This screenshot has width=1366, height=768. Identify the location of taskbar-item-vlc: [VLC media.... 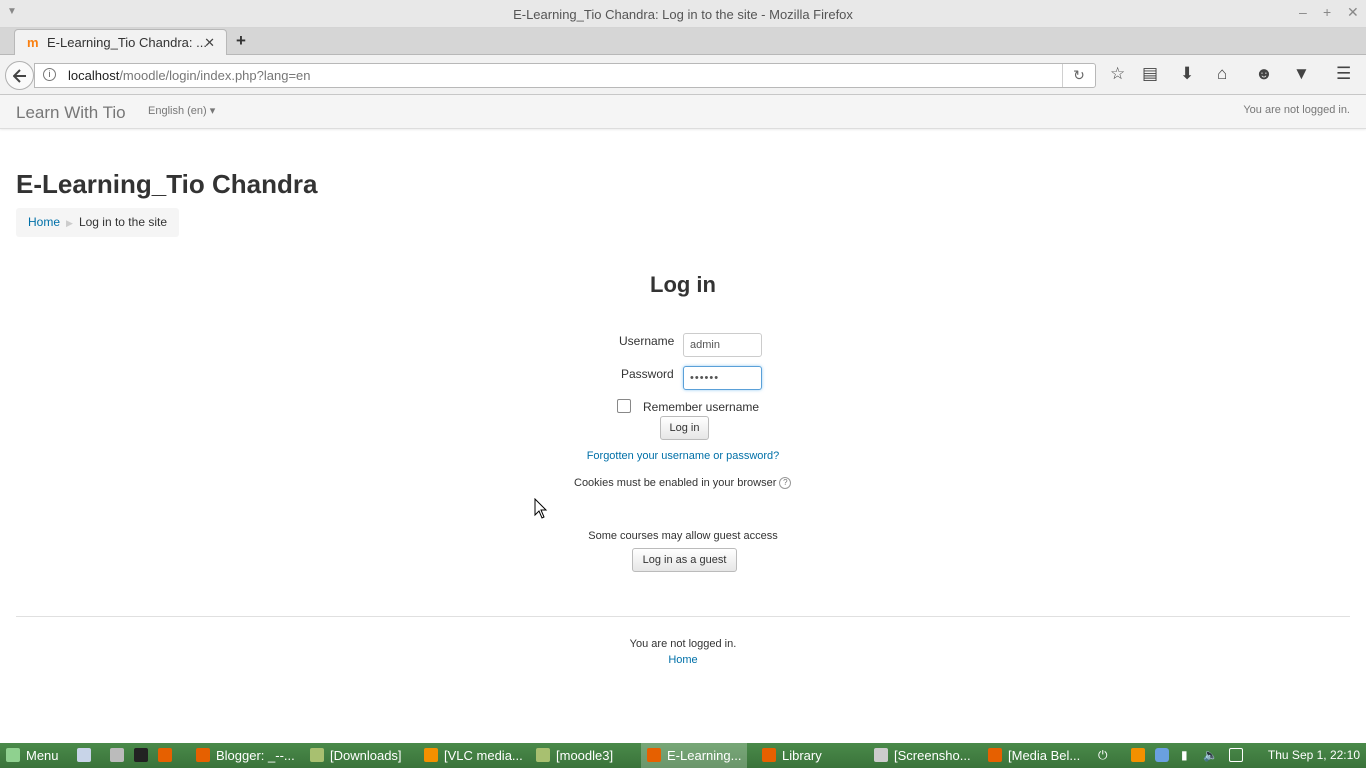
(473, 755).